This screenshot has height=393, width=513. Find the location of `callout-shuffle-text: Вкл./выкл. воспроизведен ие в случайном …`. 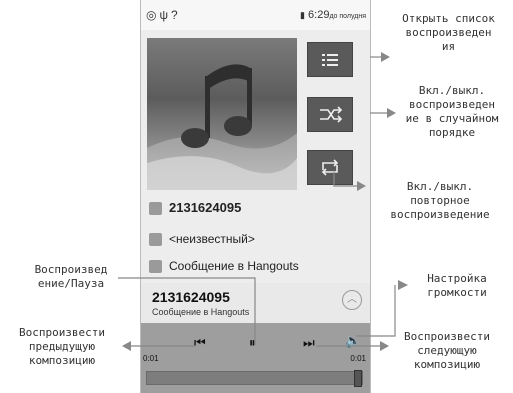

callout-shuffle-text: Вкл./выкл. воспроизведен ие в случайном … is located at coordinates (452, 111).